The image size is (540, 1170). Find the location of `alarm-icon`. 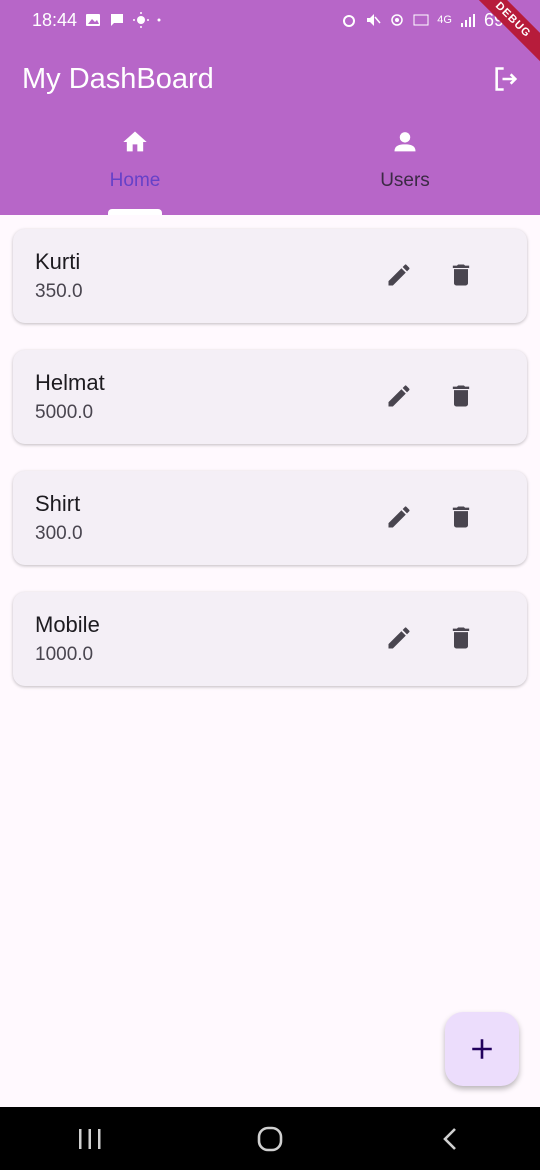

alarm-icon is located at coordinates (349, 21).